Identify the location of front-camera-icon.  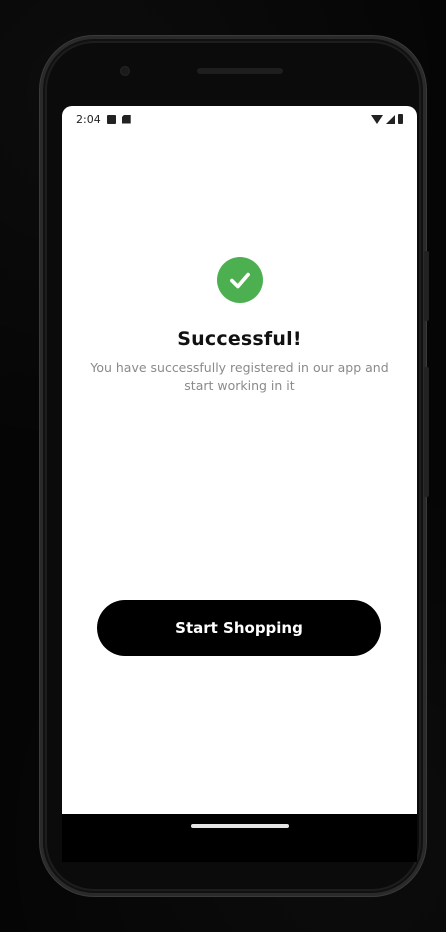
(125, 71).